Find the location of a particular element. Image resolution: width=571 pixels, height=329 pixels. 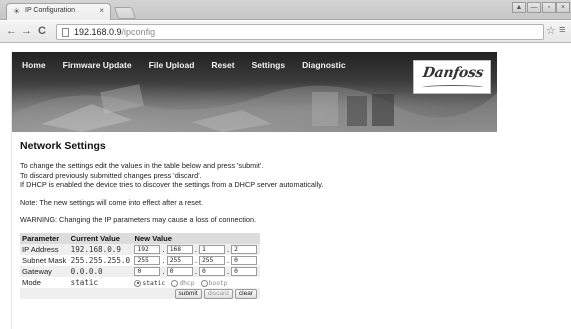

danfoss-logo: Danfoss is located at coordinates (452, 77).